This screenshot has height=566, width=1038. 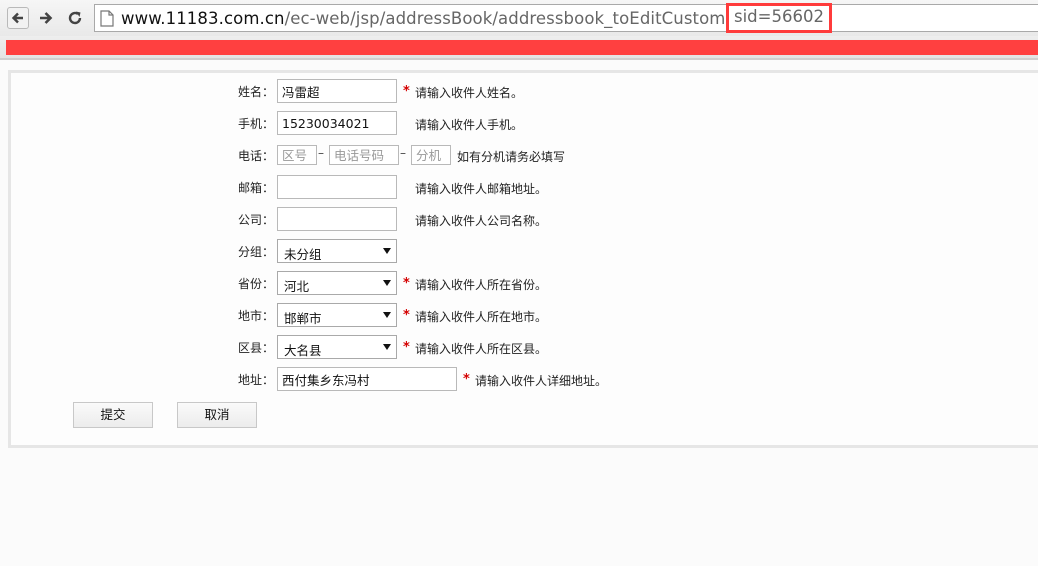 I want to click on district-row: 区县： 大名县 * 请输入收件人所在区县。, so click(x=511, y=347).